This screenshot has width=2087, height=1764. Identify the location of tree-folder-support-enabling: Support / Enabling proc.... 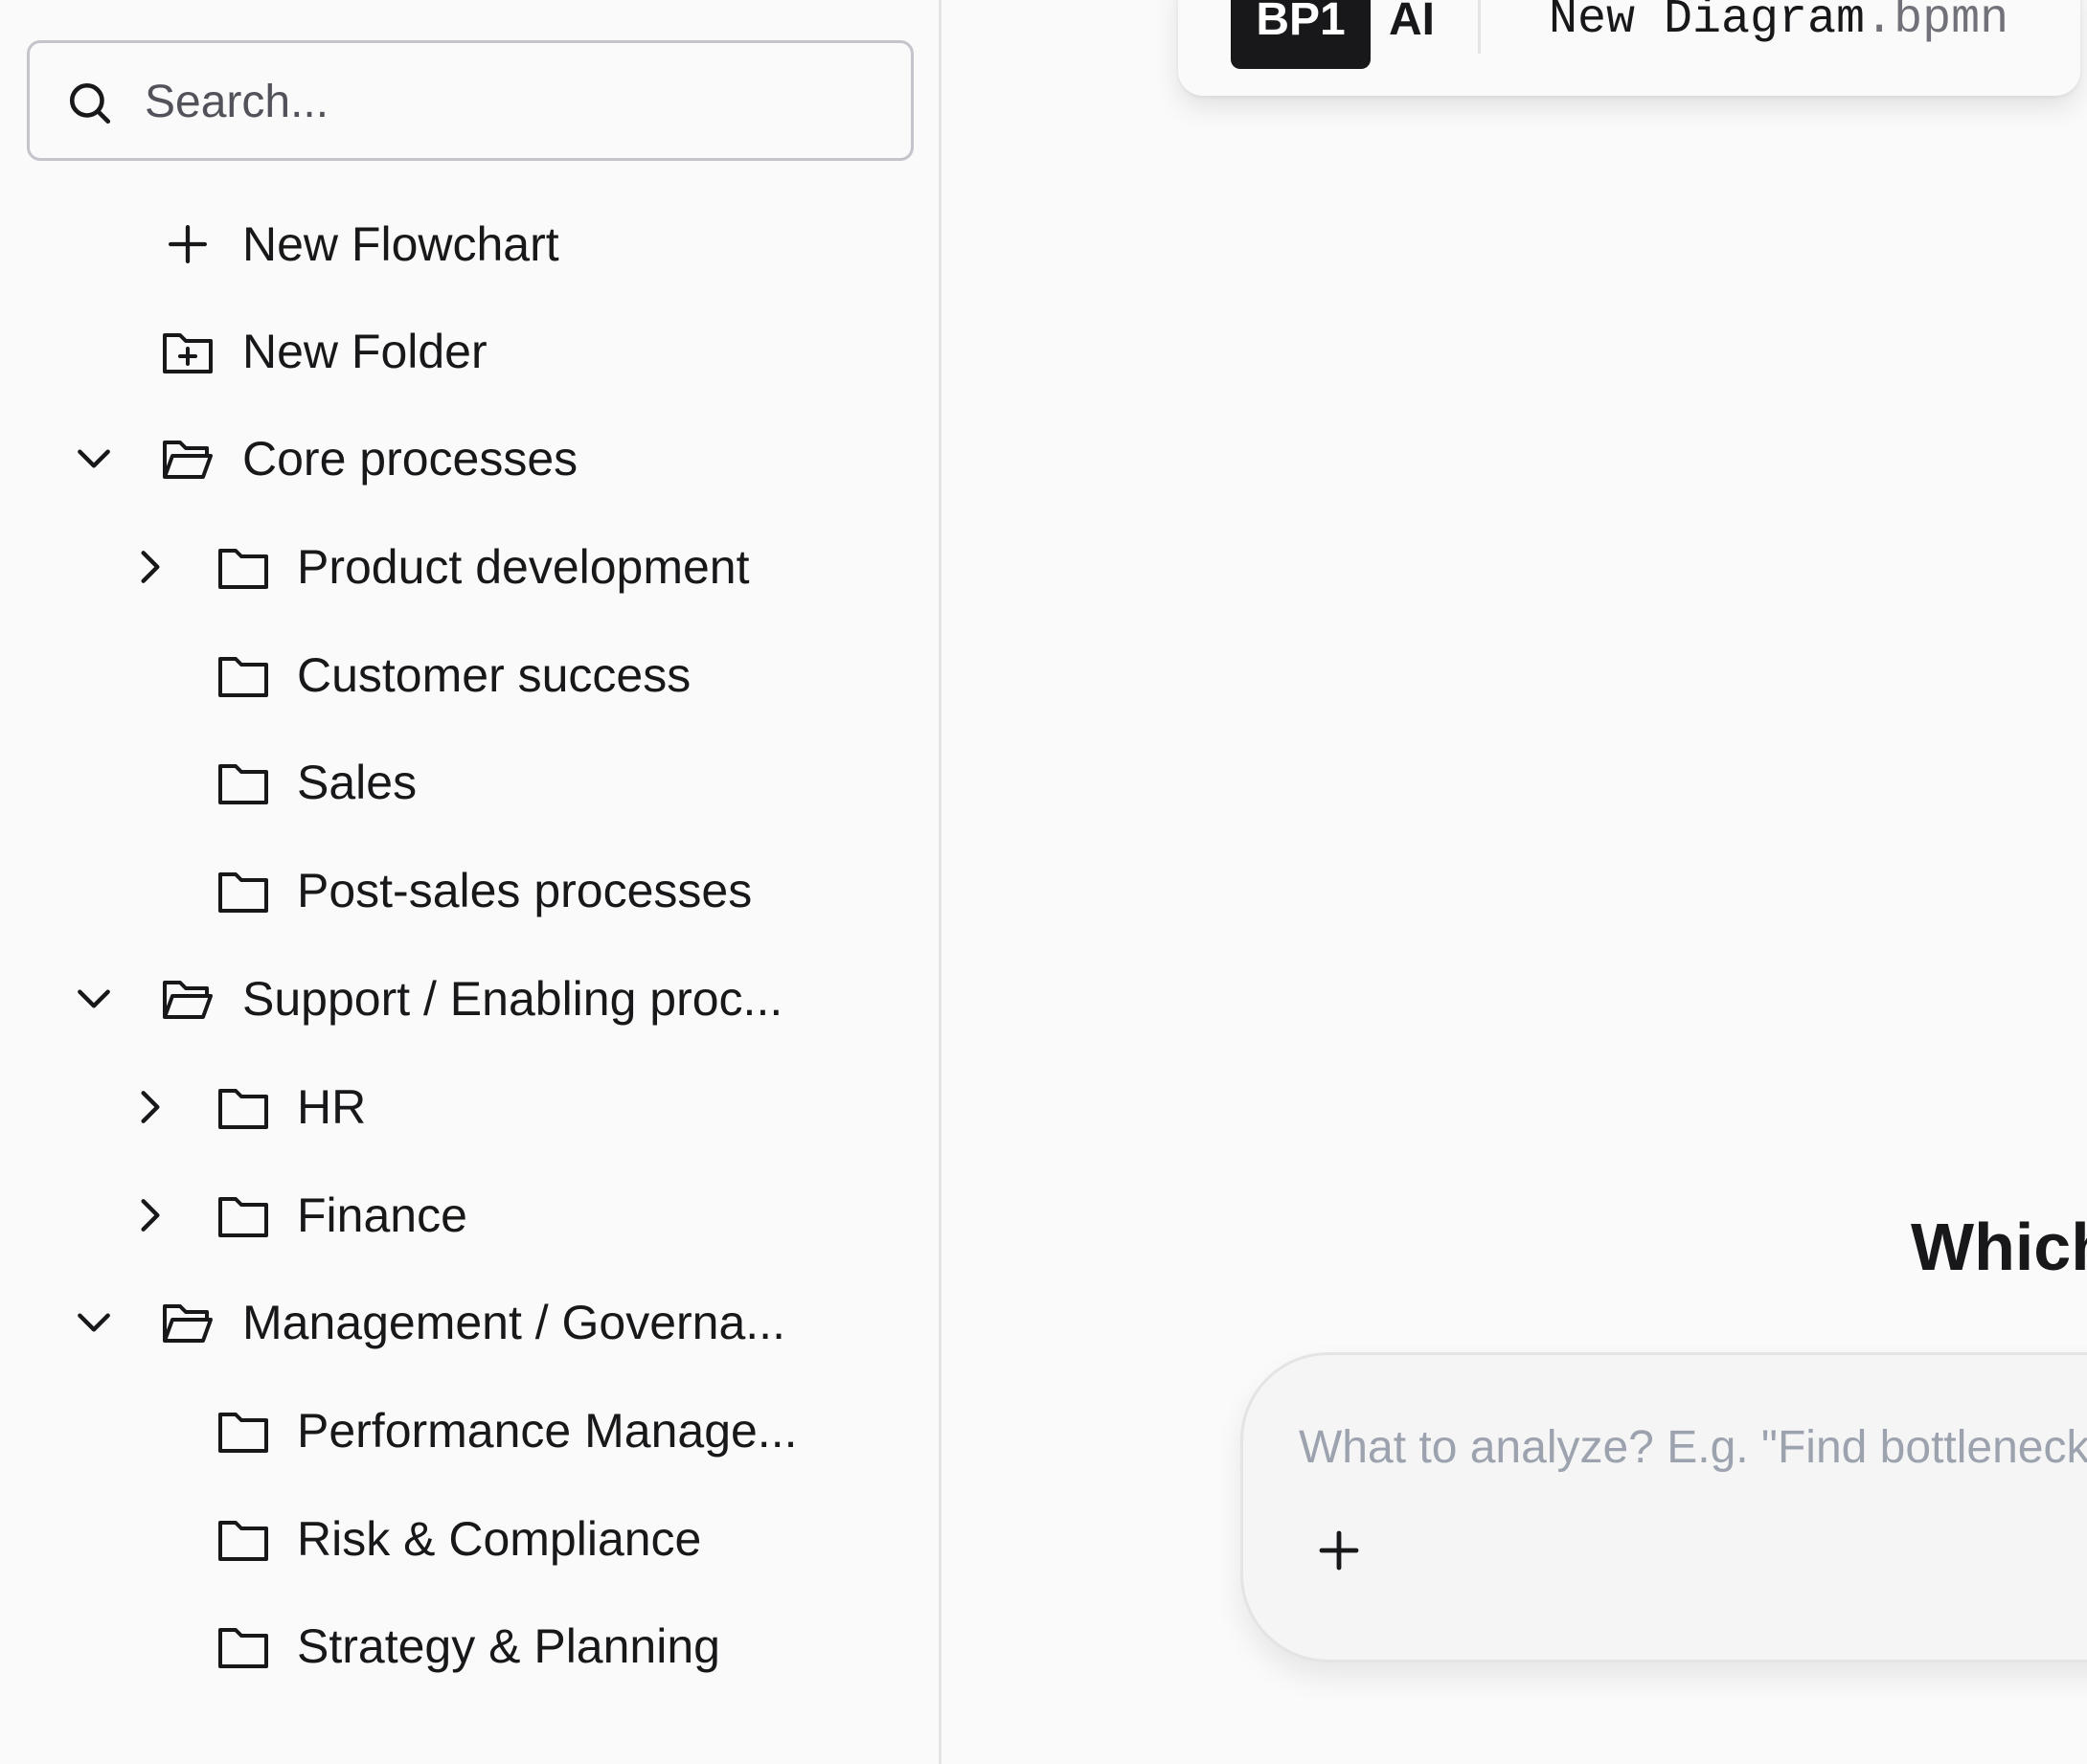
(459, 999).